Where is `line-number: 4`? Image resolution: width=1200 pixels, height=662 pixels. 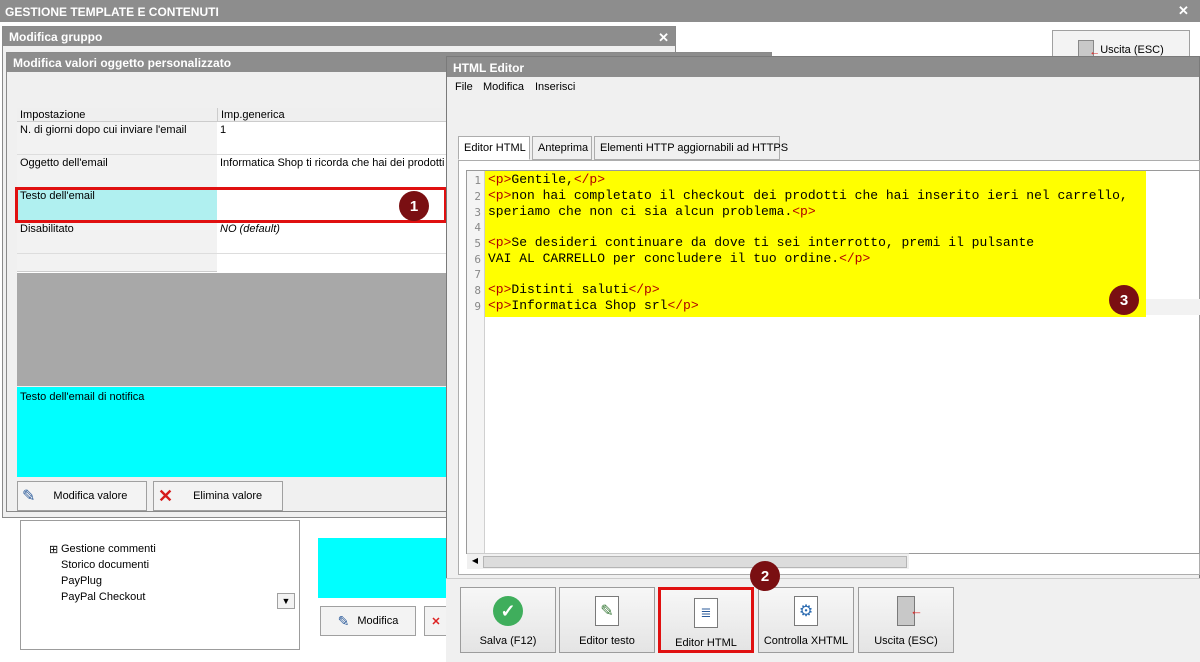 line-number: 4 is located at coordinates (477, 227).